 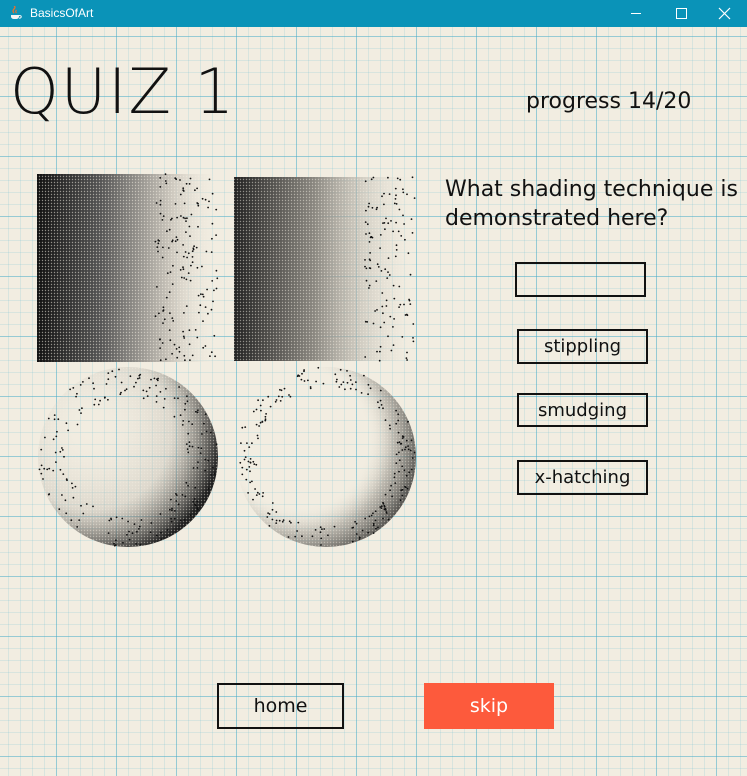 I want to click on minimize-button, so click(x=636, y=13).